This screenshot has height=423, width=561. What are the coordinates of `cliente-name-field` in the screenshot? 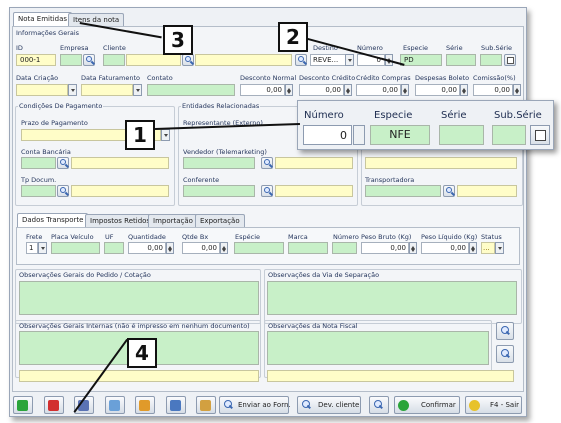 It's located at (153, 60).